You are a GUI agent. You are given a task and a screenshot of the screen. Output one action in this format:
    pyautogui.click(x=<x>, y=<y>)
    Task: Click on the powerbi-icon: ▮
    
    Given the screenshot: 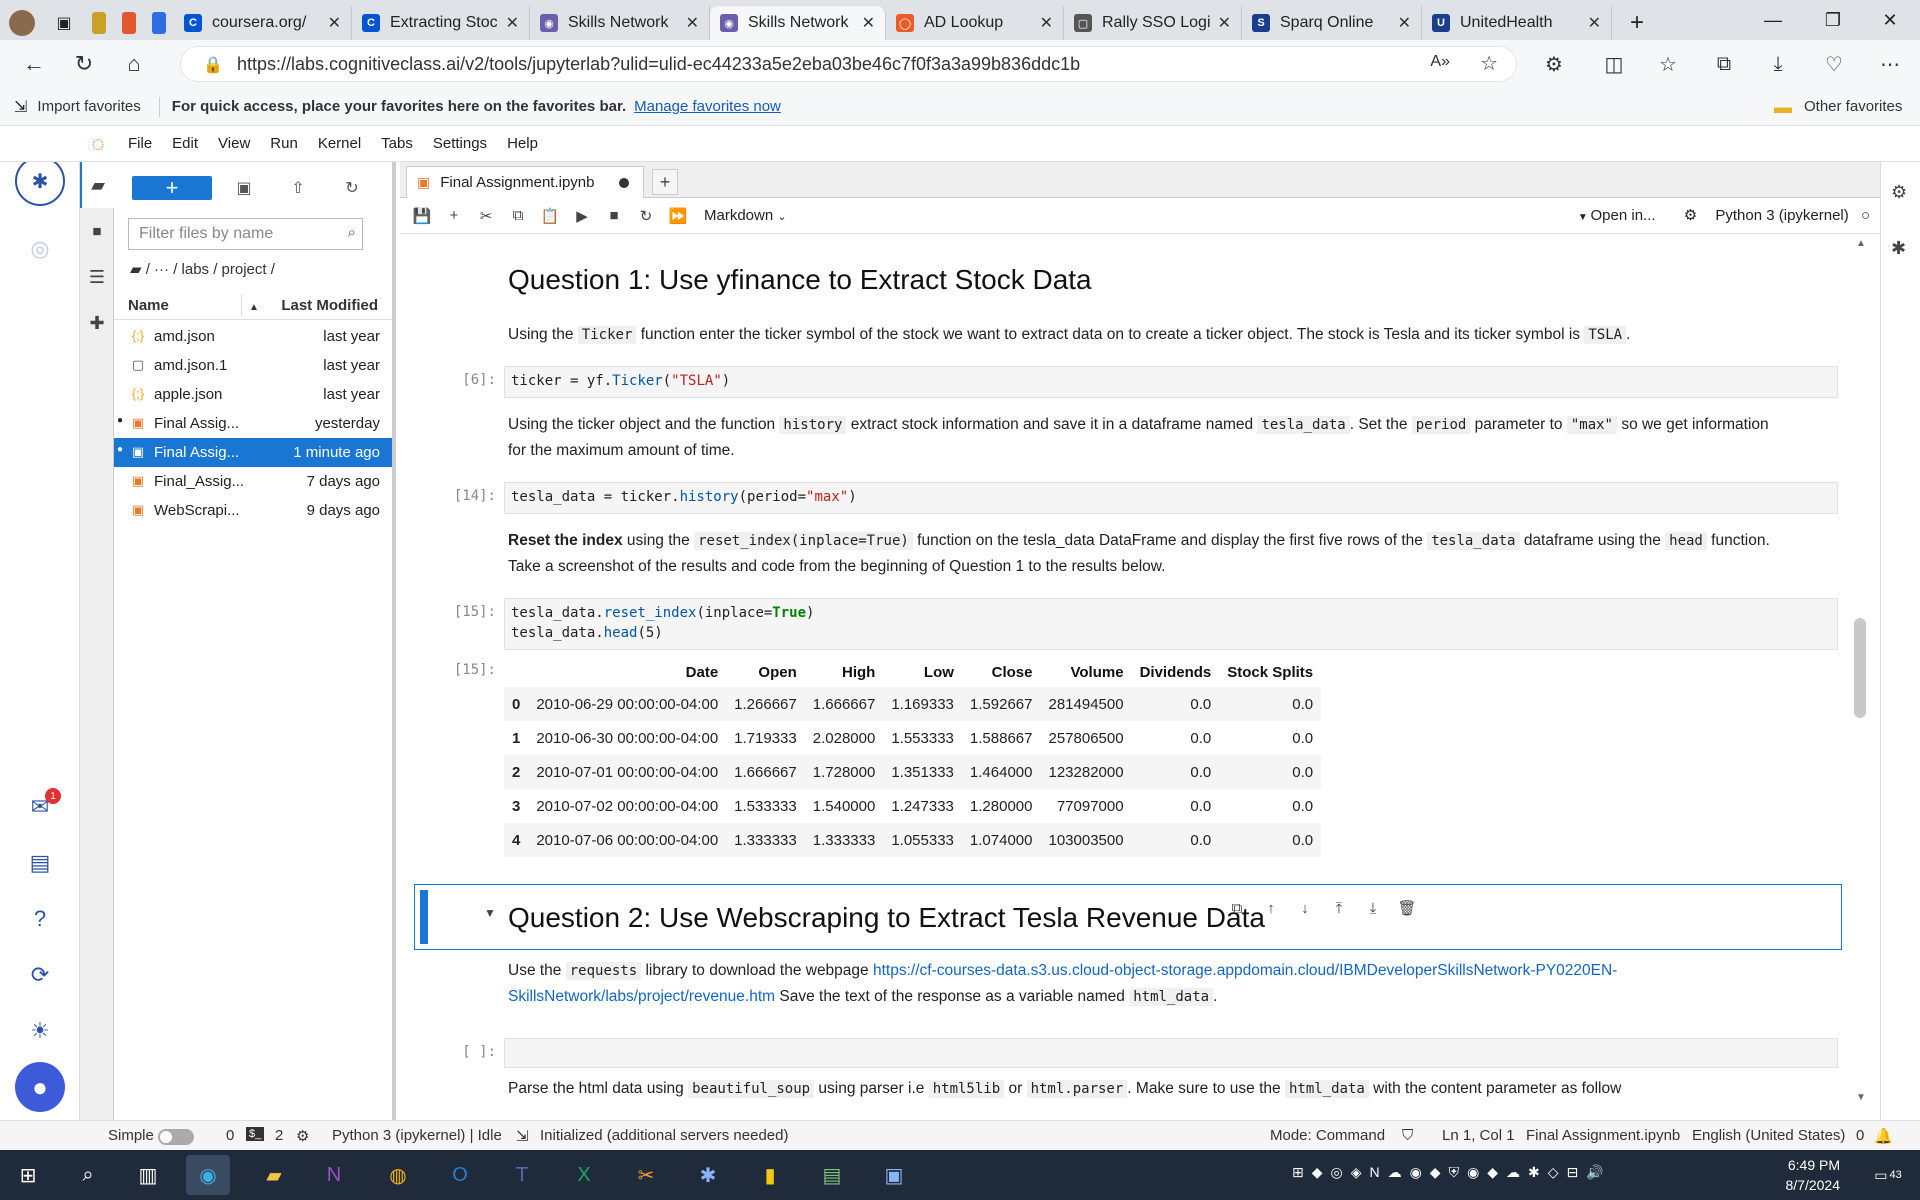 What is the action you would take?
    pyautogui.click(x=770, y=1175)
    